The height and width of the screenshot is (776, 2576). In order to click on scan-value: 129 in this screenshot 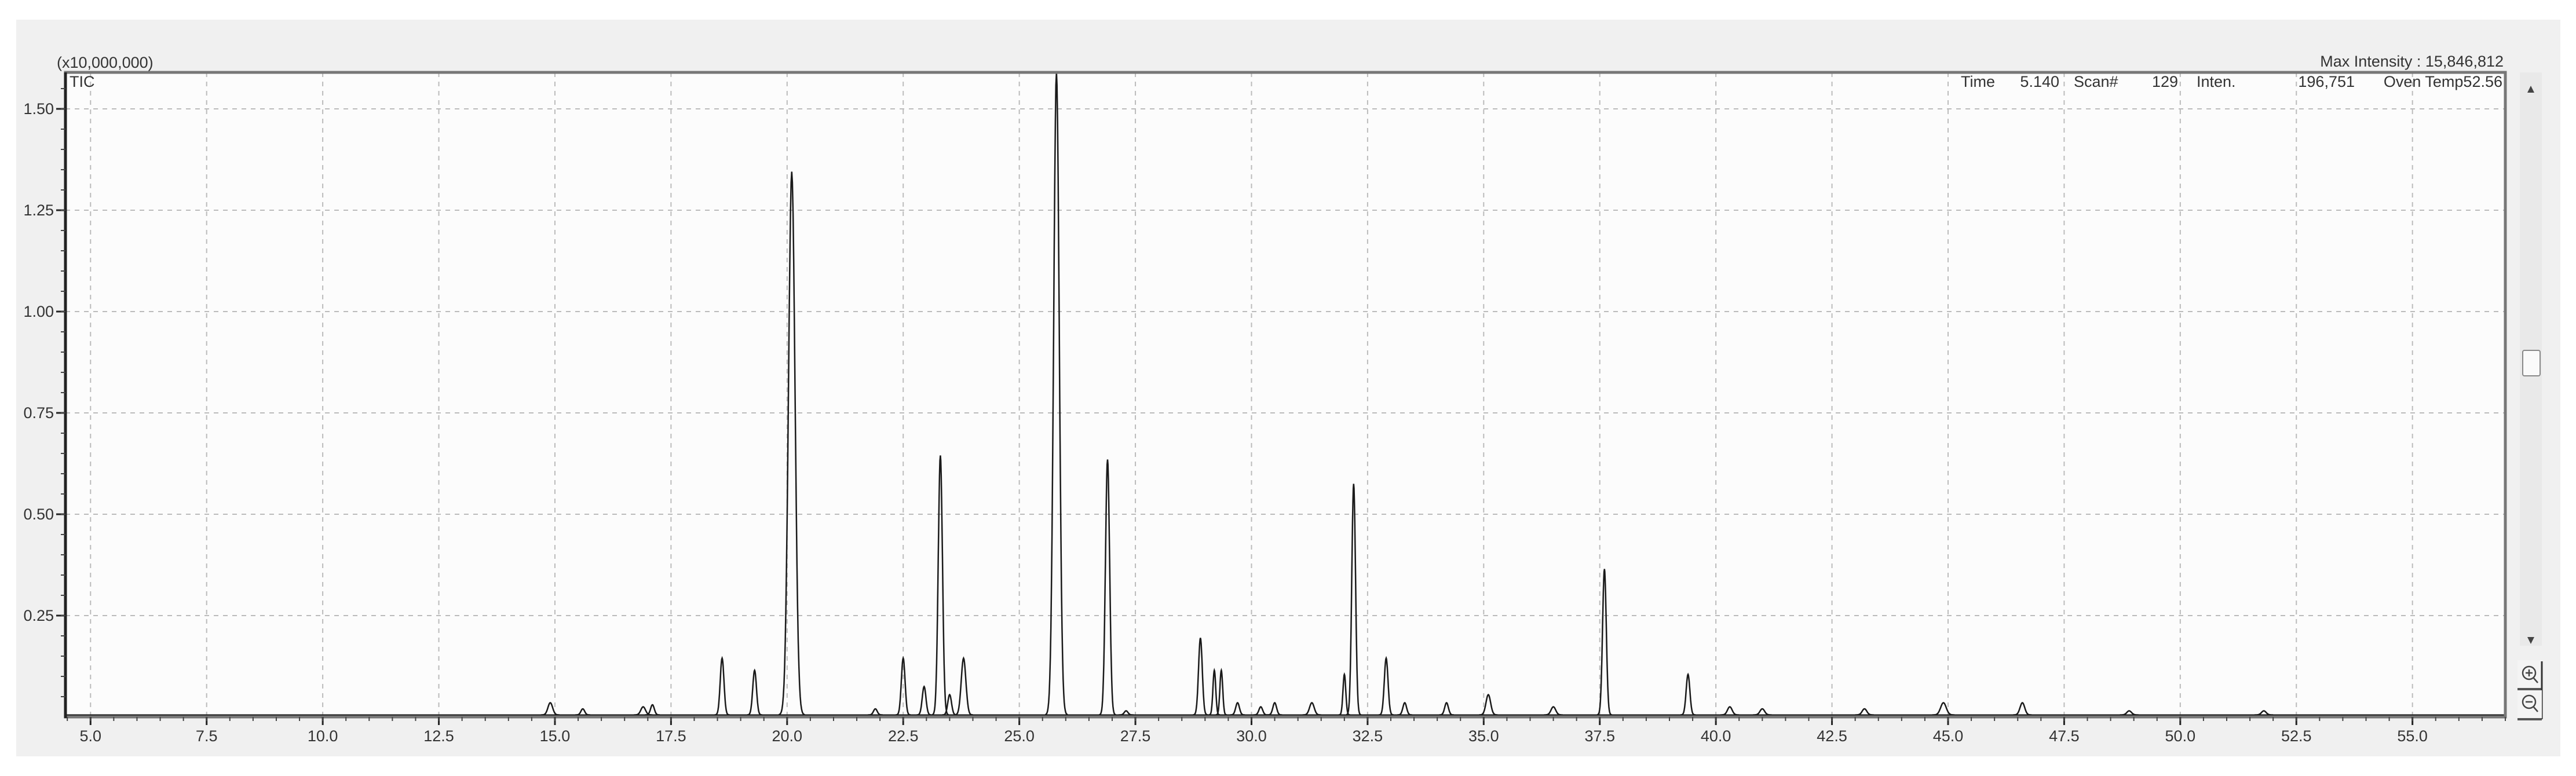, I will do `click(2165, 81)`.